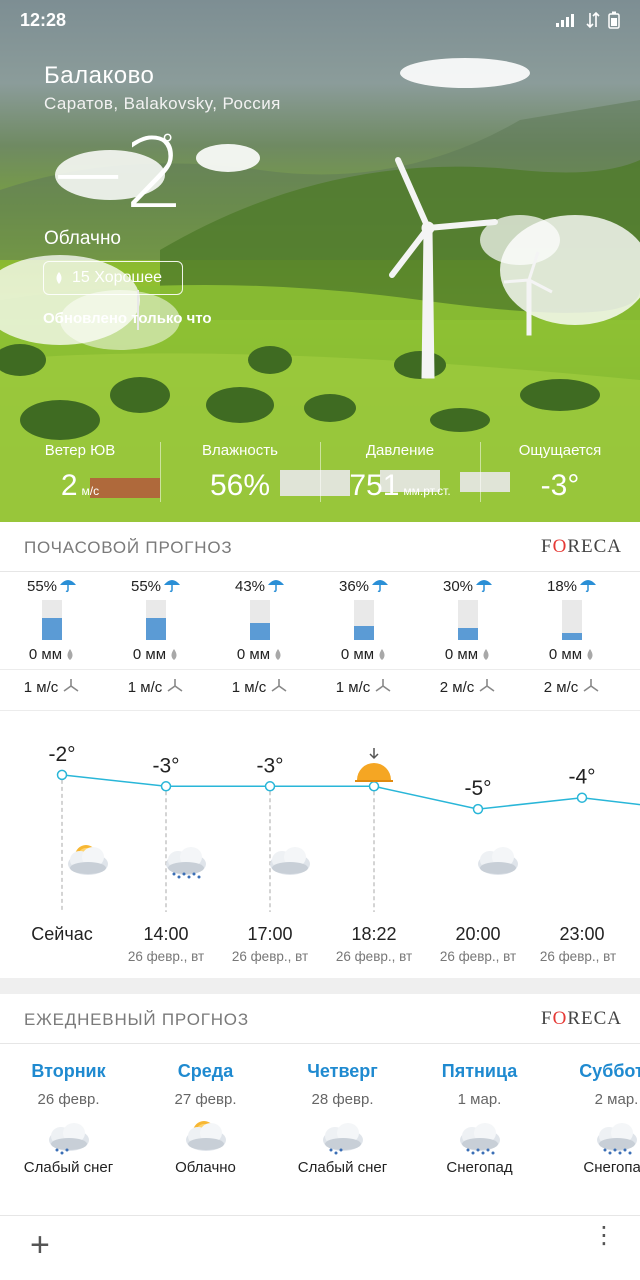 This screenshot has width=640, height=1280. Describe the element at coordinates (68, 1099) in the screenshot. I see `day-date: 26 февр.` at that location.